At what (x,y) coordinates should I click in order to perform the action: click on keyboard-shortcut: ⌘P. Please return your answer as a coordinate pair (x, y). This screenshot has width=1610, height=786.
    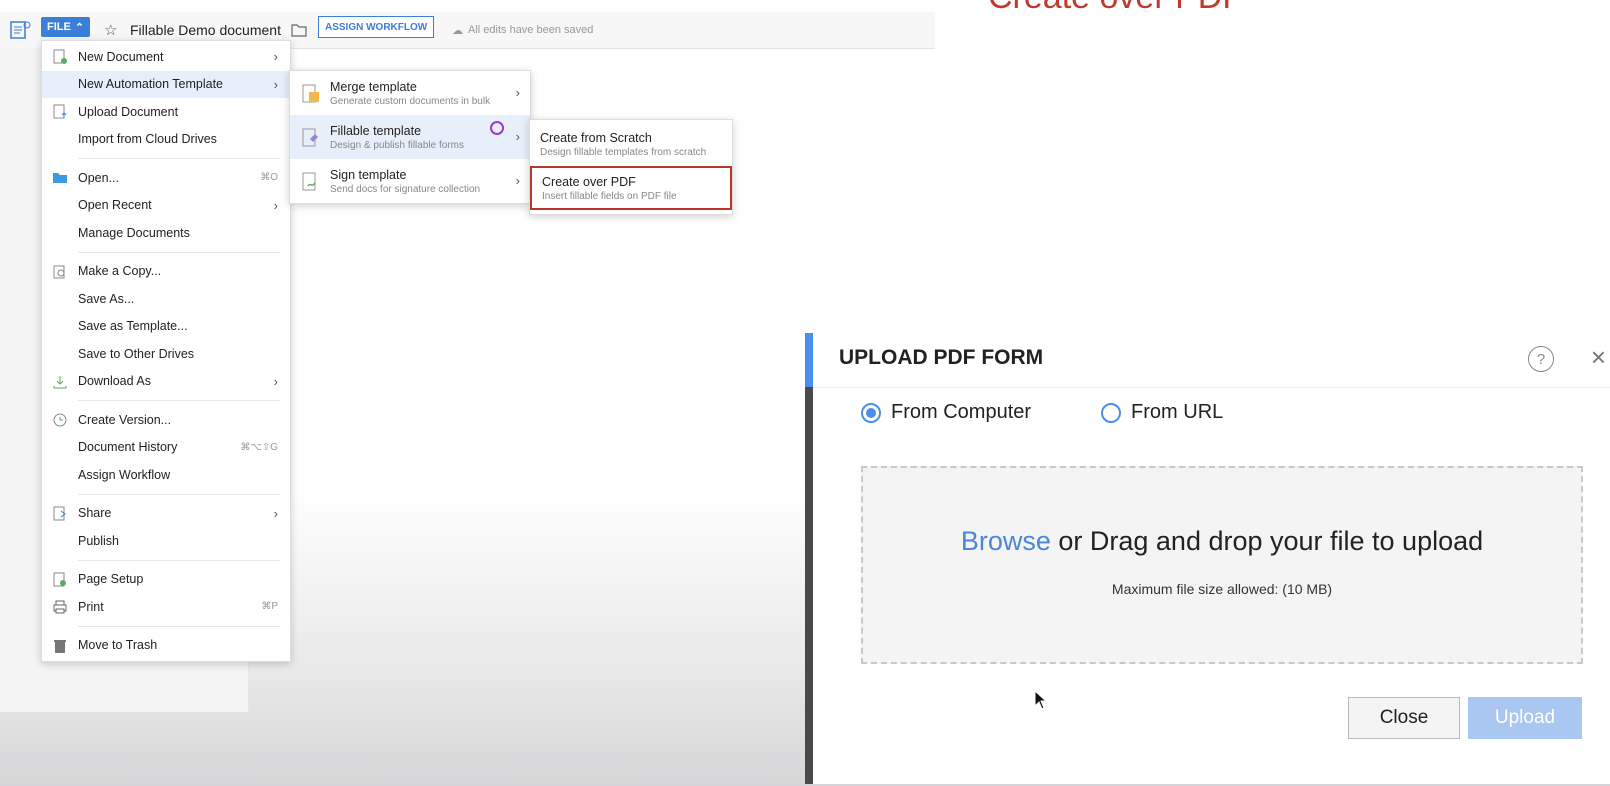
    Looking at the image, I should click on (269, 607).